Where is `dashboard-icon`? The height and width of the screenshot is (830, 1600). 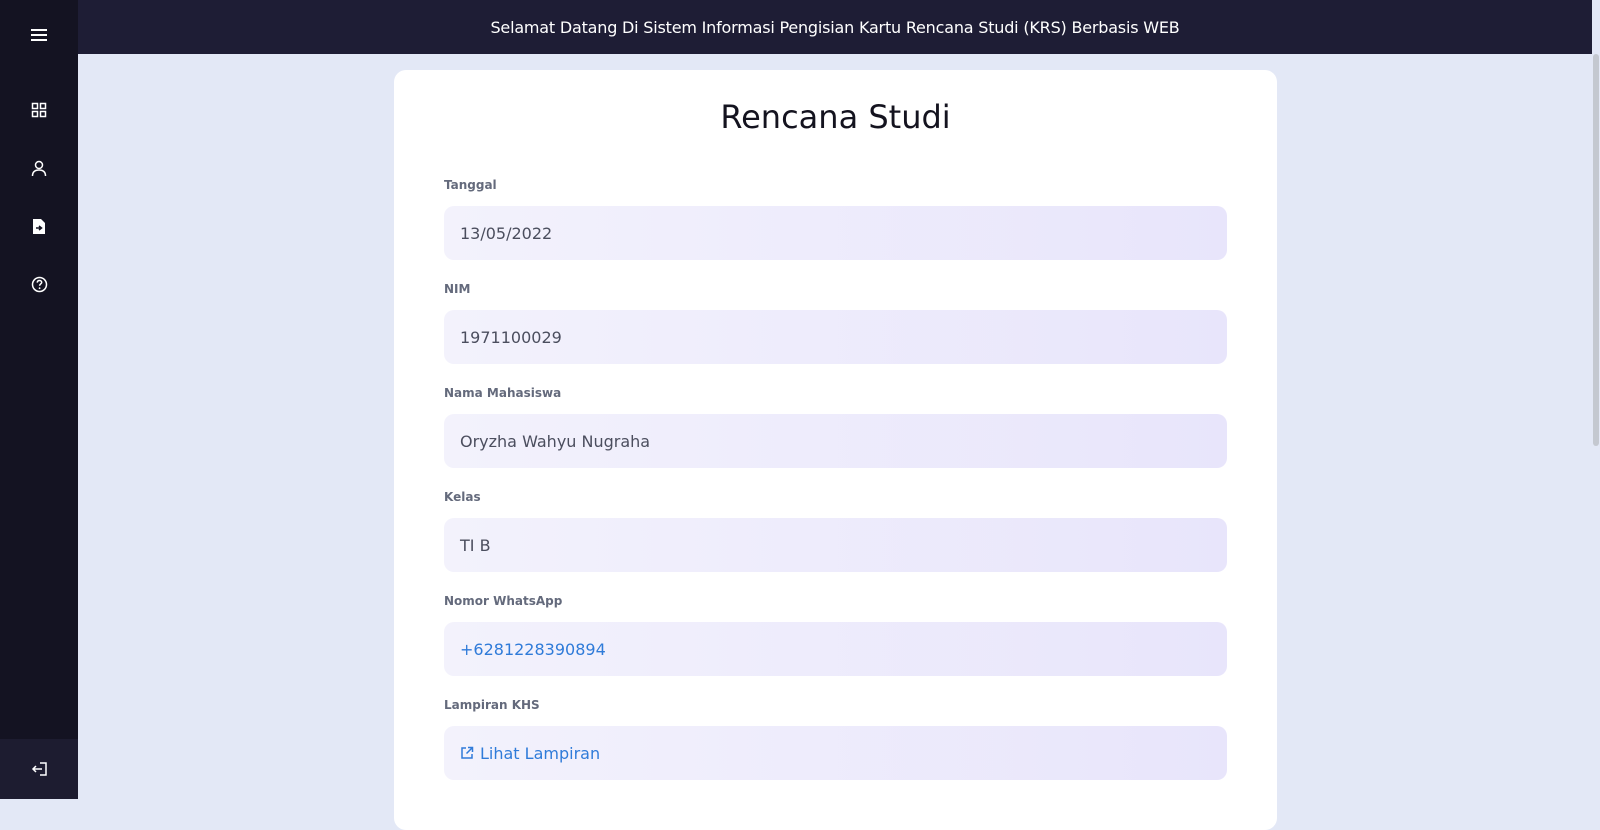
dashboard-icon is located at coordinates (39, 110).